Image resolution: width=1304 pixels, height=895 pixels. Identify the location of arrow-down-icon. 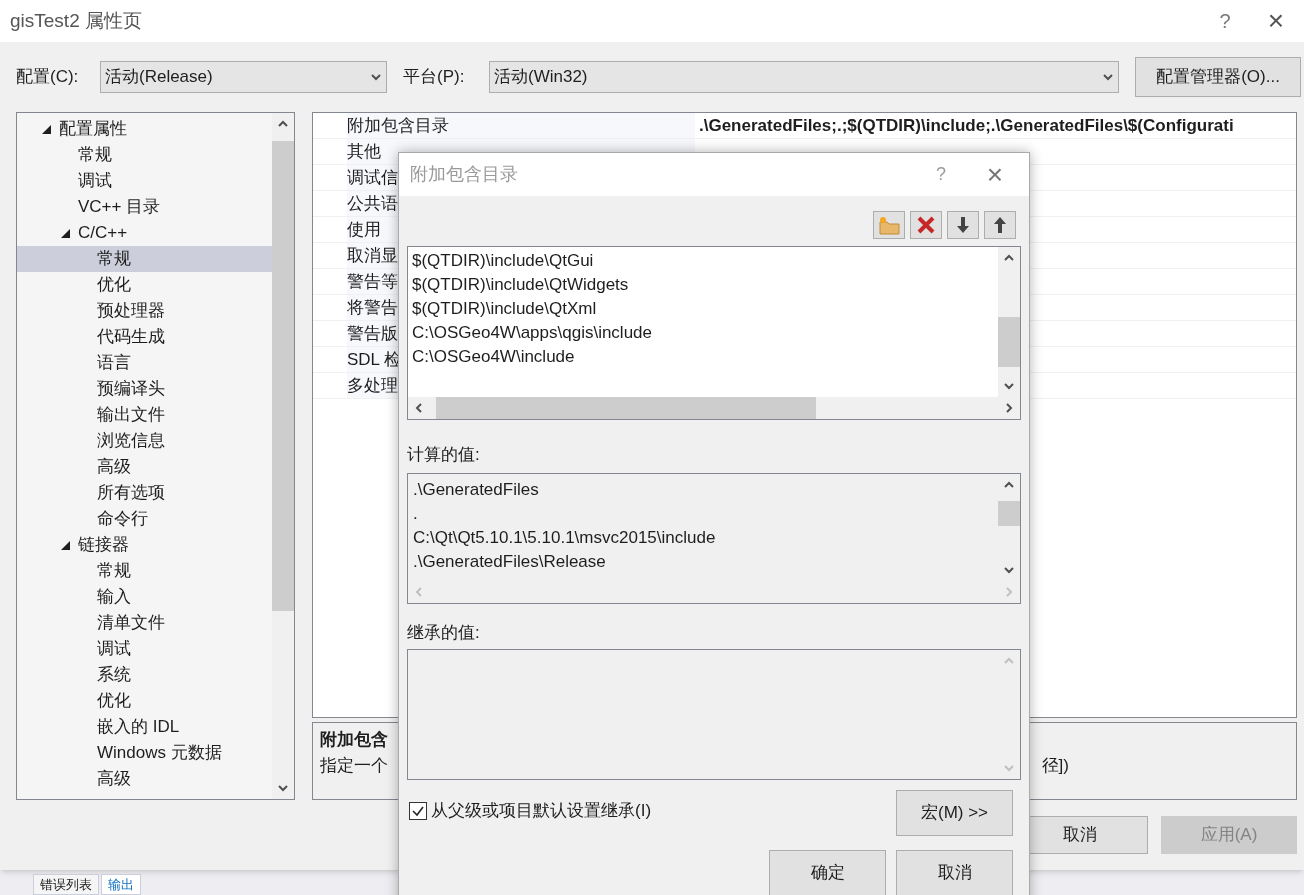
(963, 224).